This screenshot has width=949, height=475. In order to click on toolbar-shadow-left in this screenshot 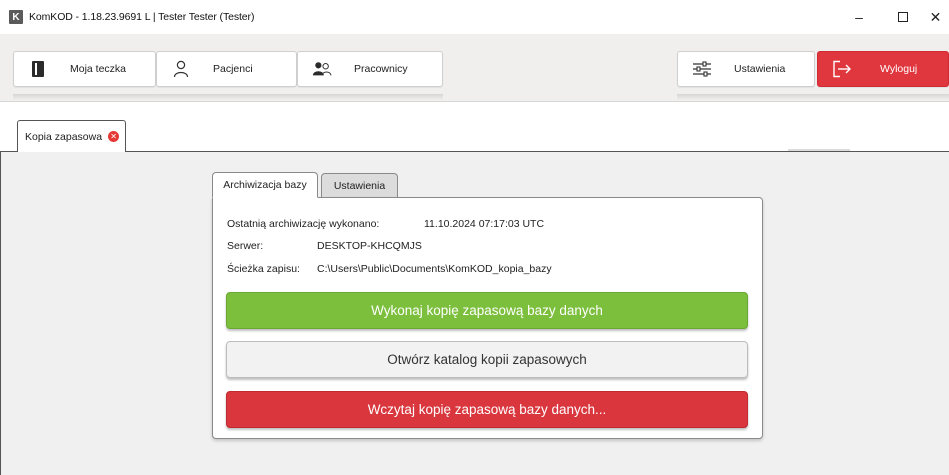, I will do `click(228, 97)`.